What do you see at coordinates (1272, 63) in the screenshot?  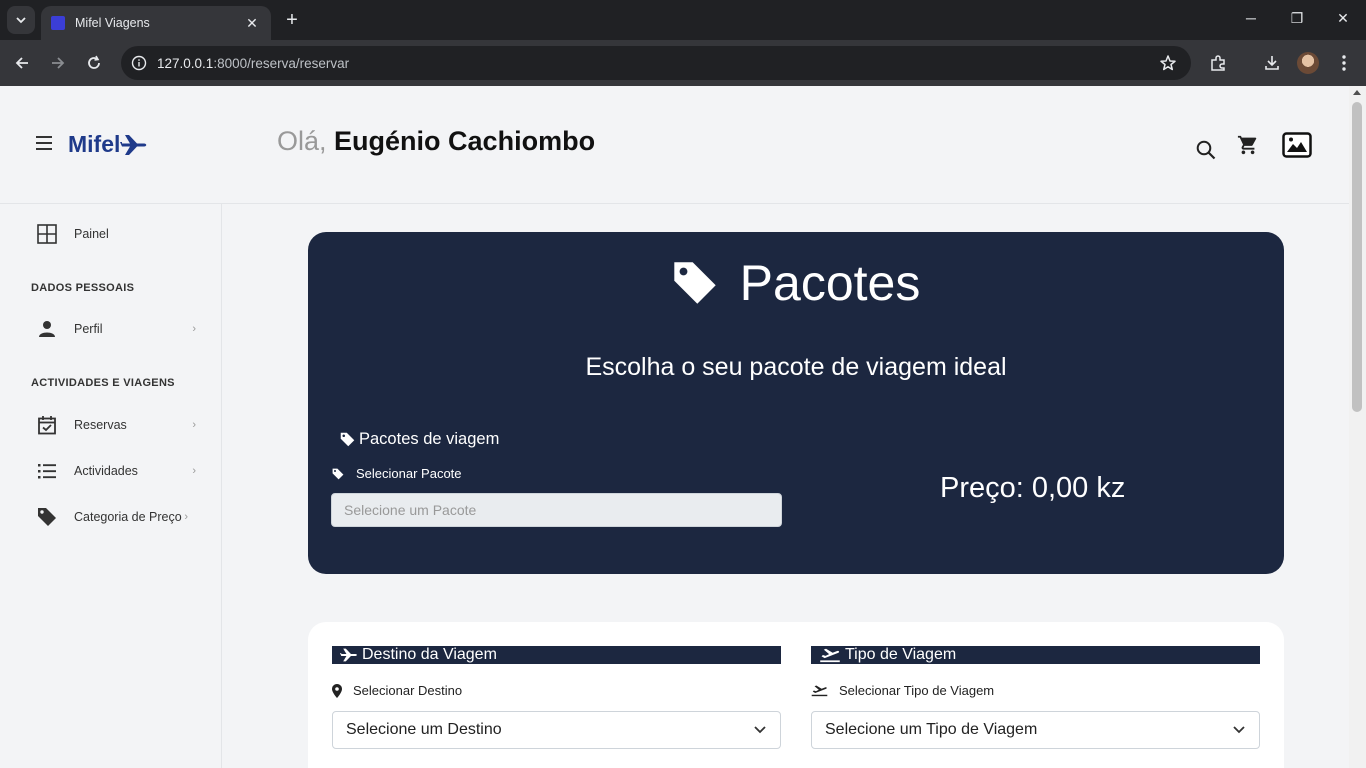 I see `download-icon` at bounding box center [1272, 63].